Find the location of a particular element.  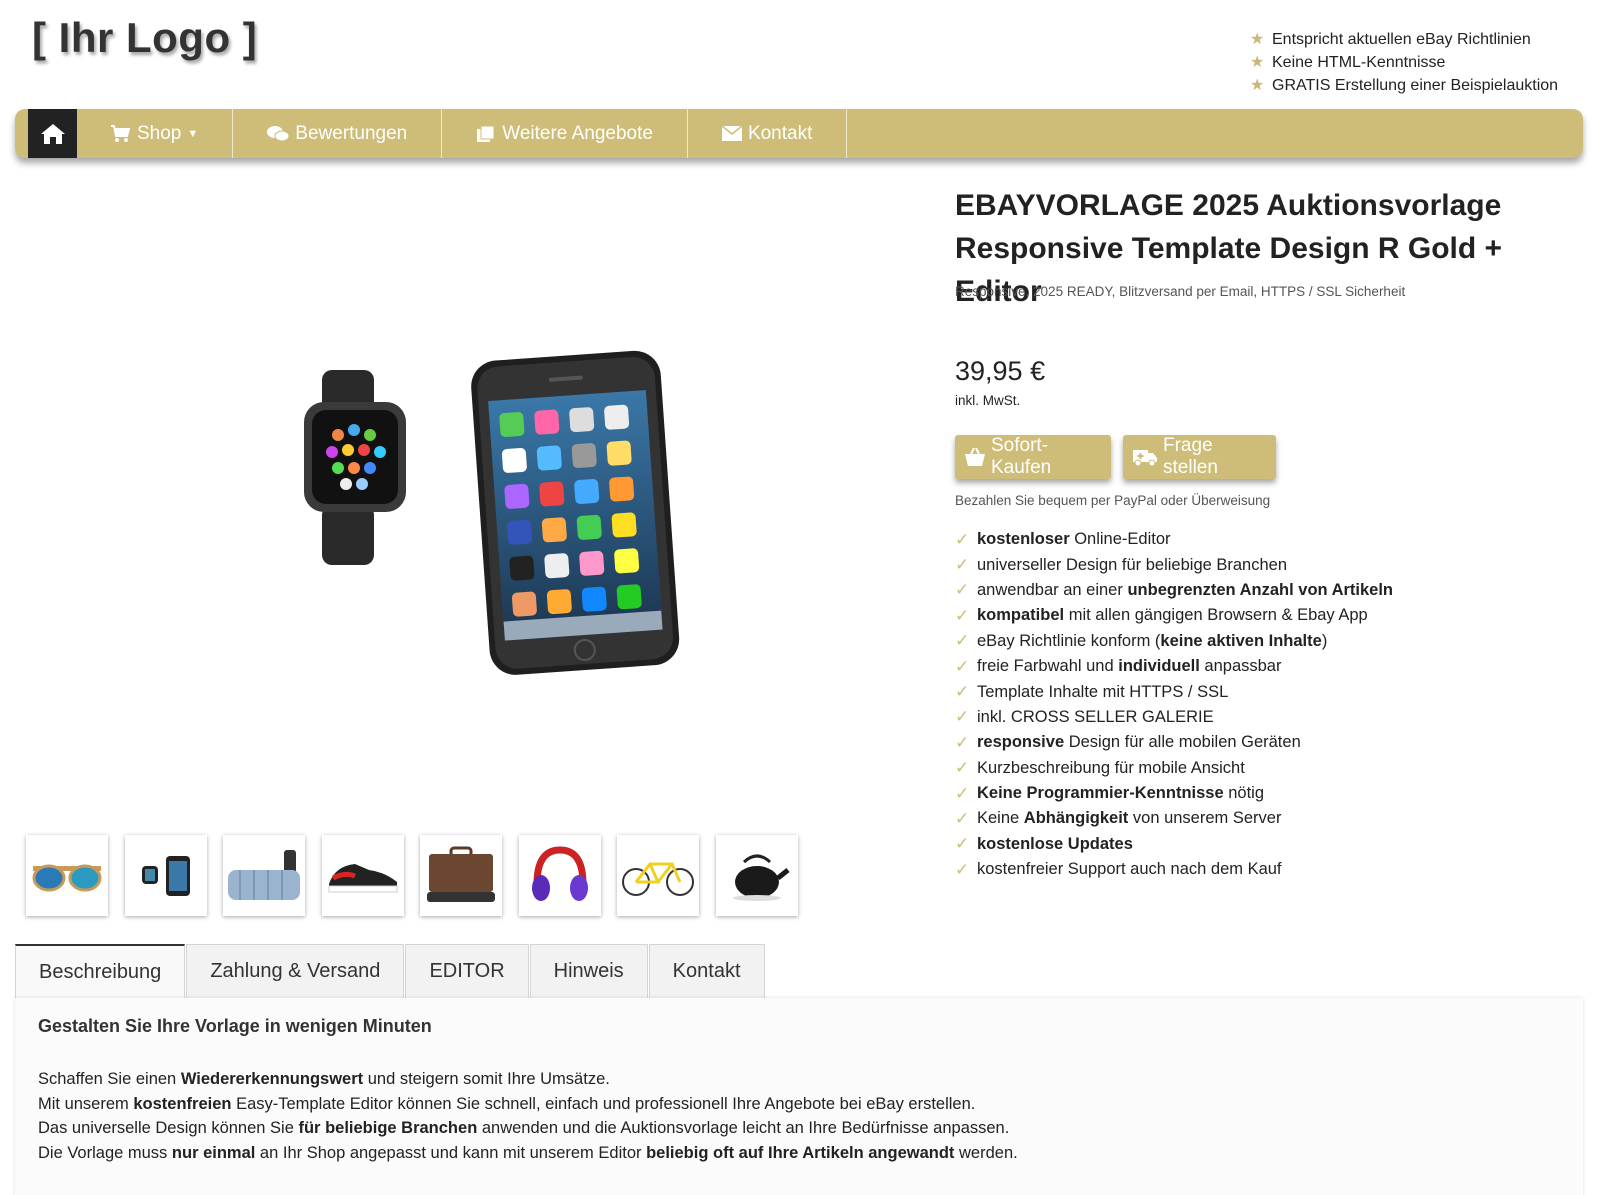

thumbnail-towels is located at coordinates (264, 875).